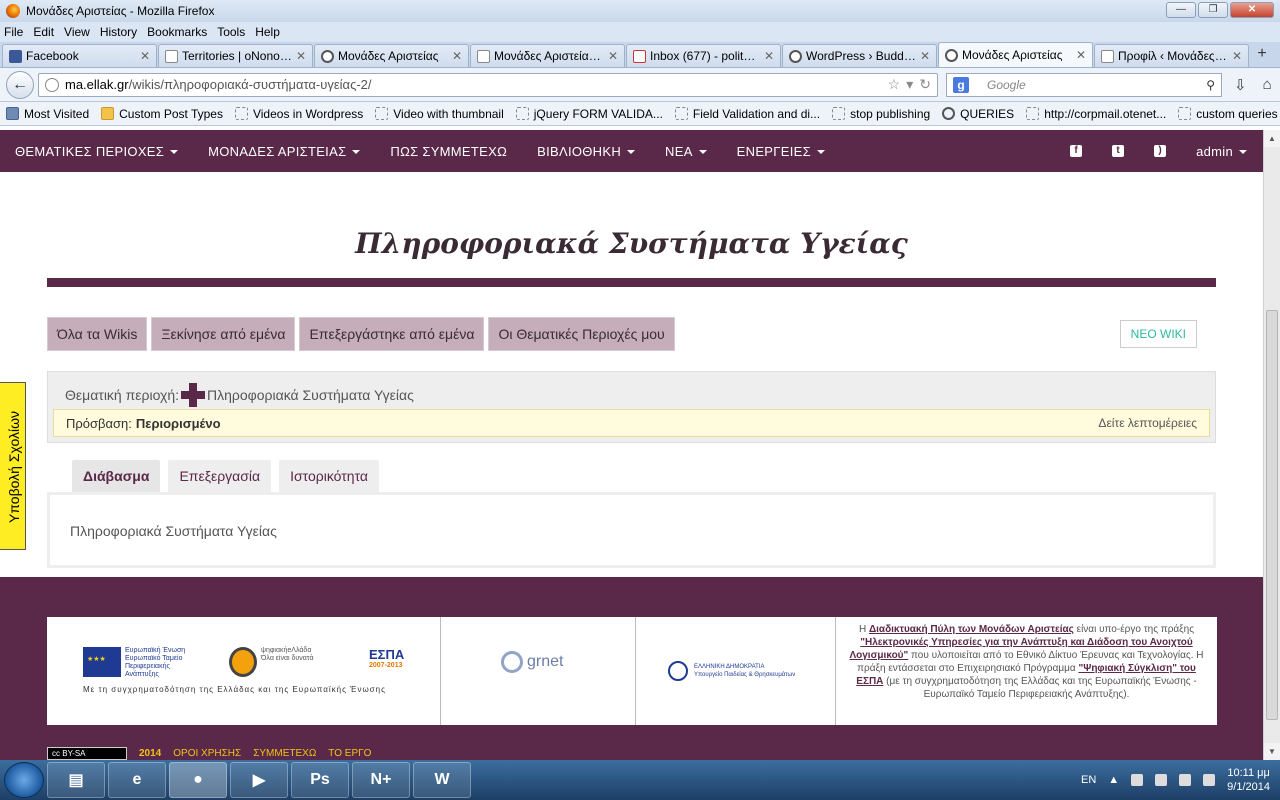 This screenshot has height=800, width=1280. I want to click on menu-history: History, so click(118, 32).